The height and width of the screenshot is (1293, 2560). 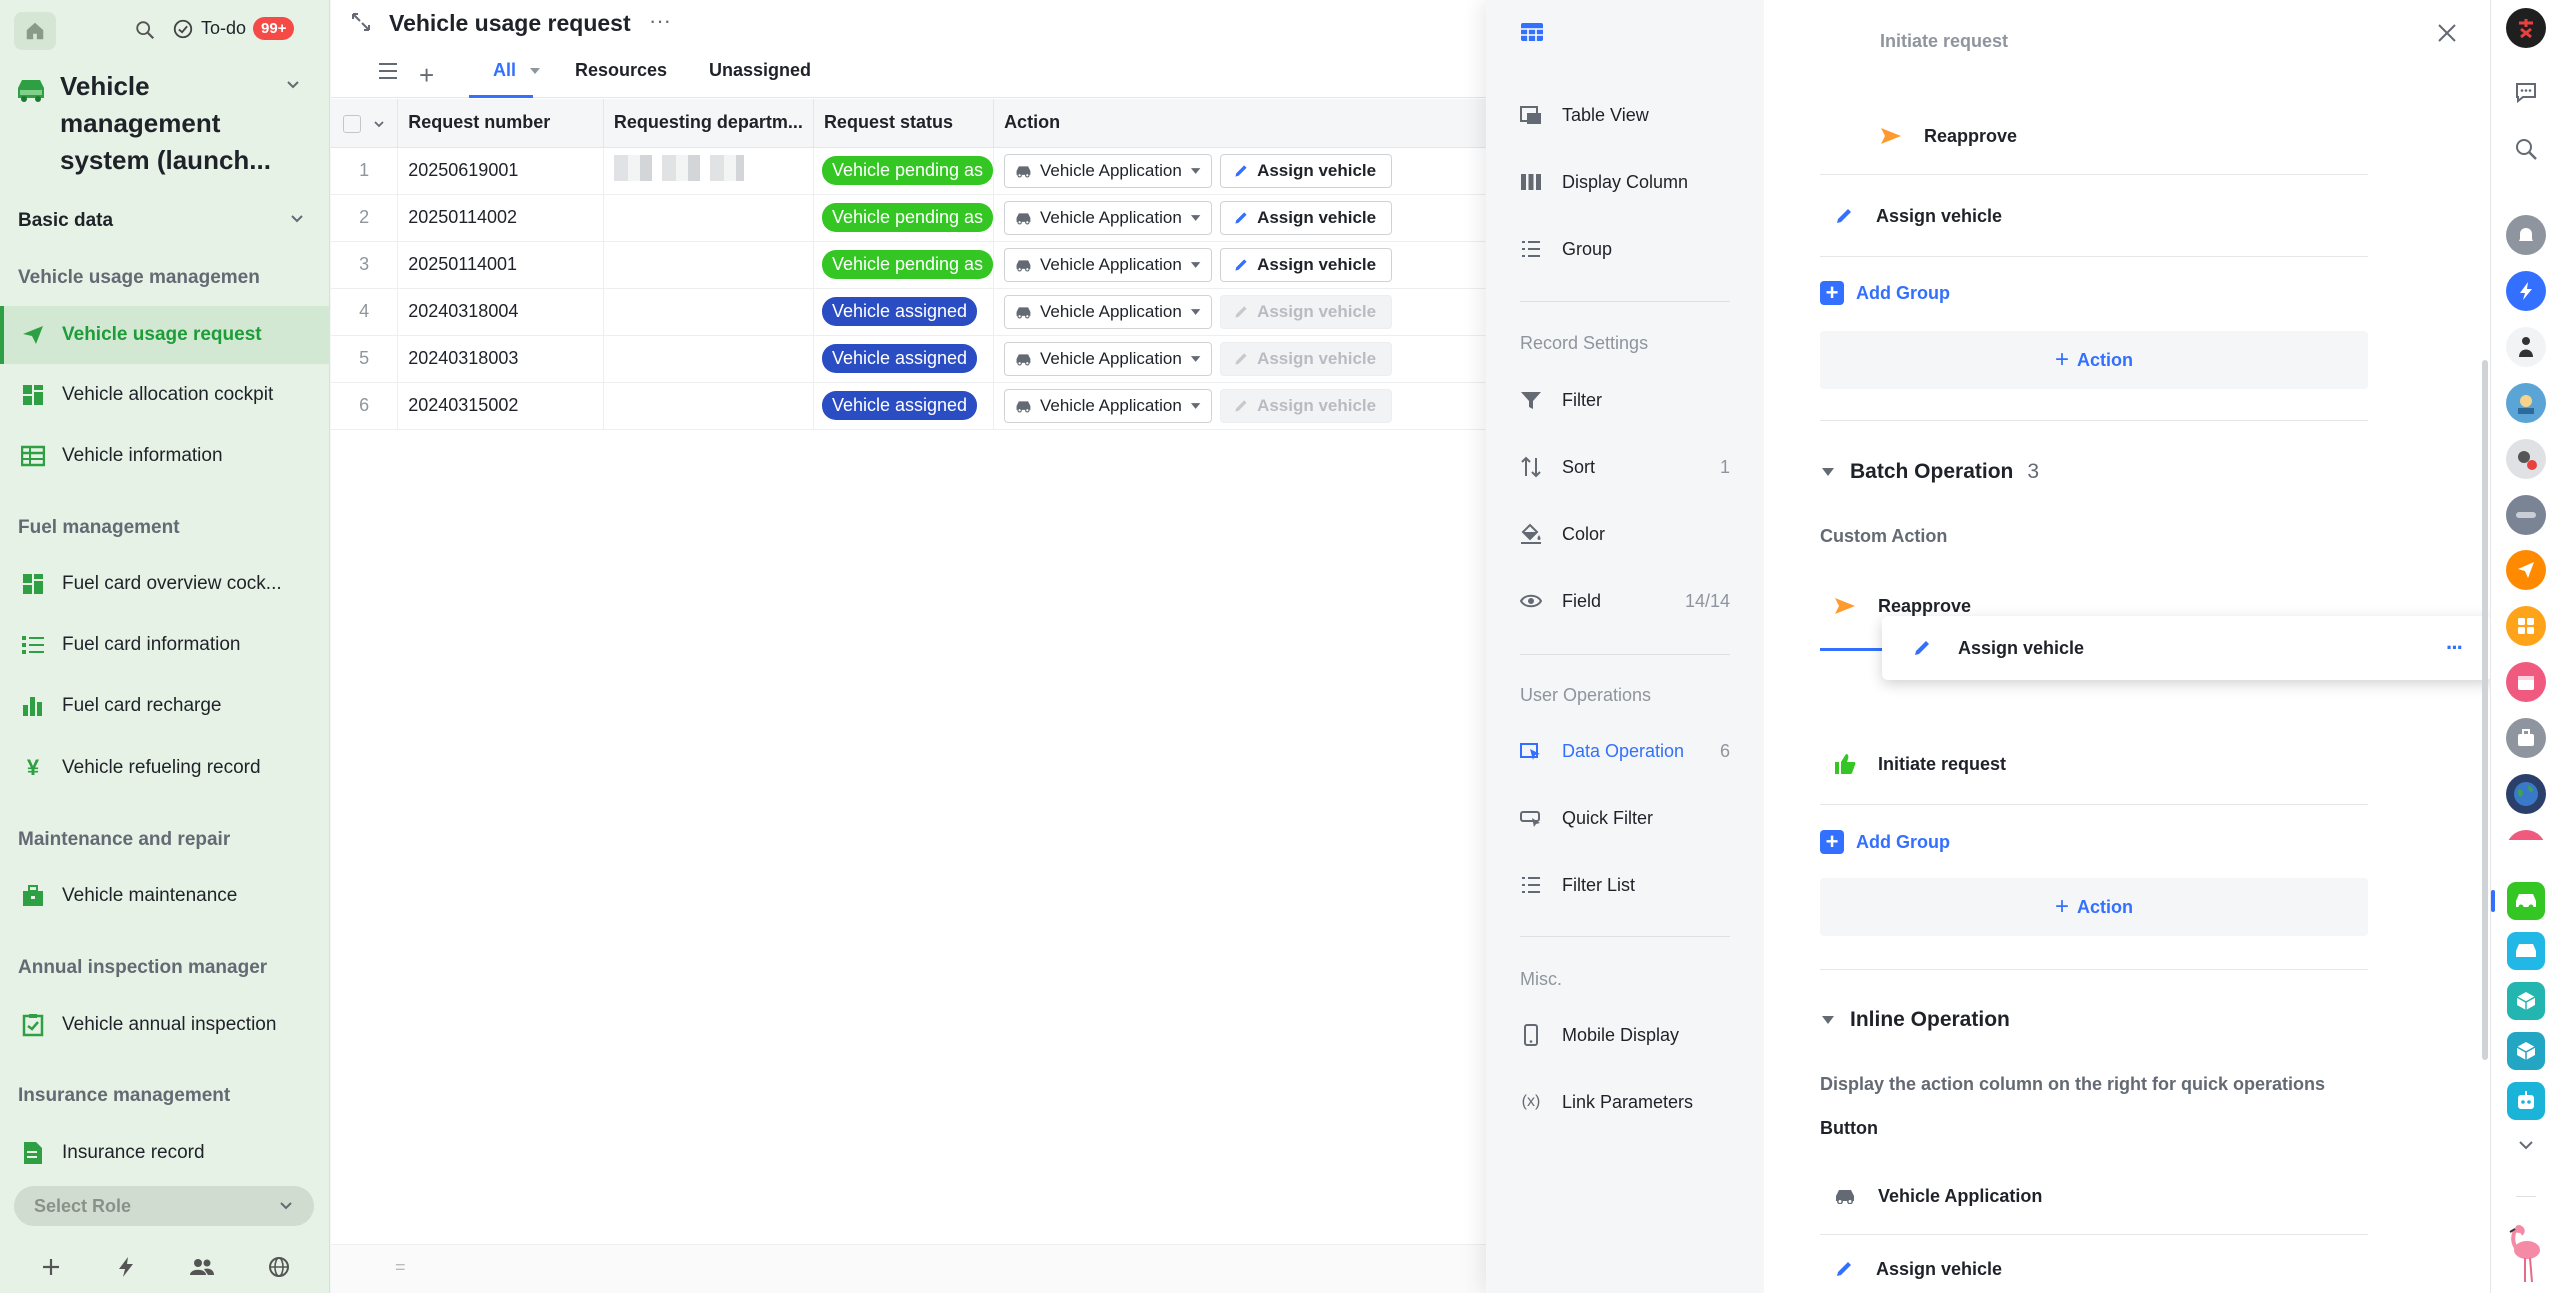 I want to click on calendar-icon, so click(x=2526, y=682).